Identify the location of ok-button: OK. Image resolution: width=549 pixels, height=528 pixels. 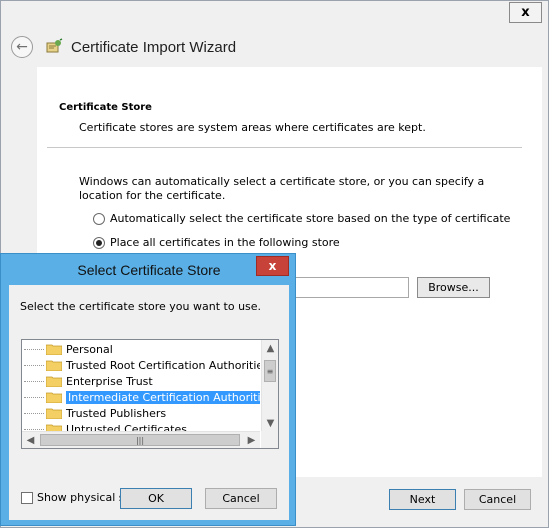
(156, 498).